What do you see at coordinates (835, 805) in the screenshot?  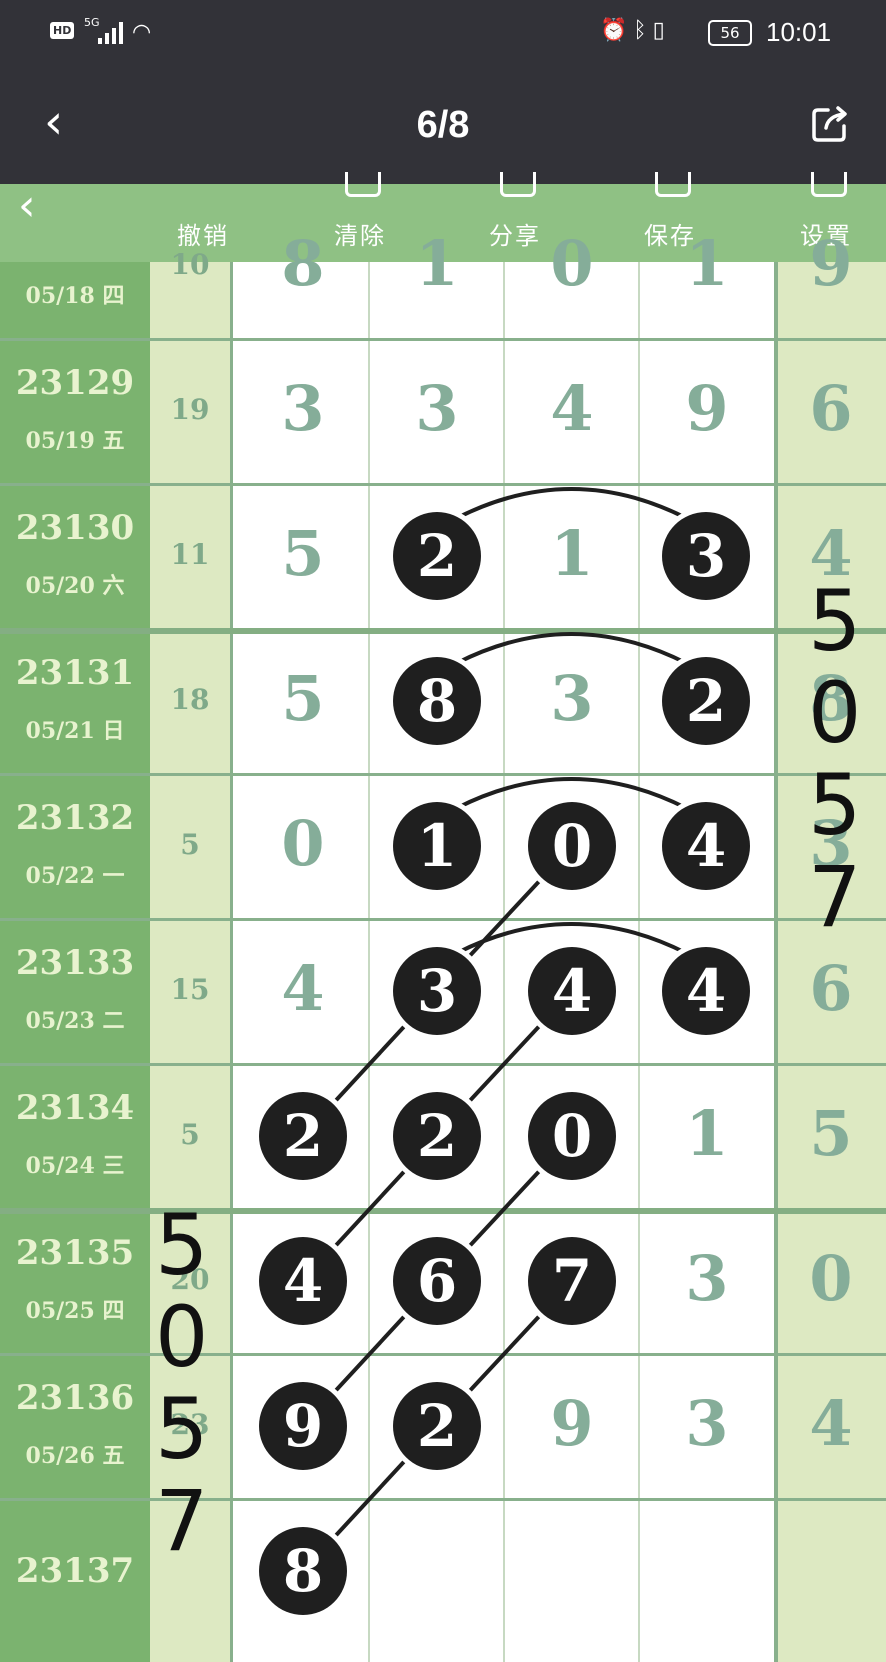 I see `handwriting-right-3: 5` at bounding box center [835, 805].